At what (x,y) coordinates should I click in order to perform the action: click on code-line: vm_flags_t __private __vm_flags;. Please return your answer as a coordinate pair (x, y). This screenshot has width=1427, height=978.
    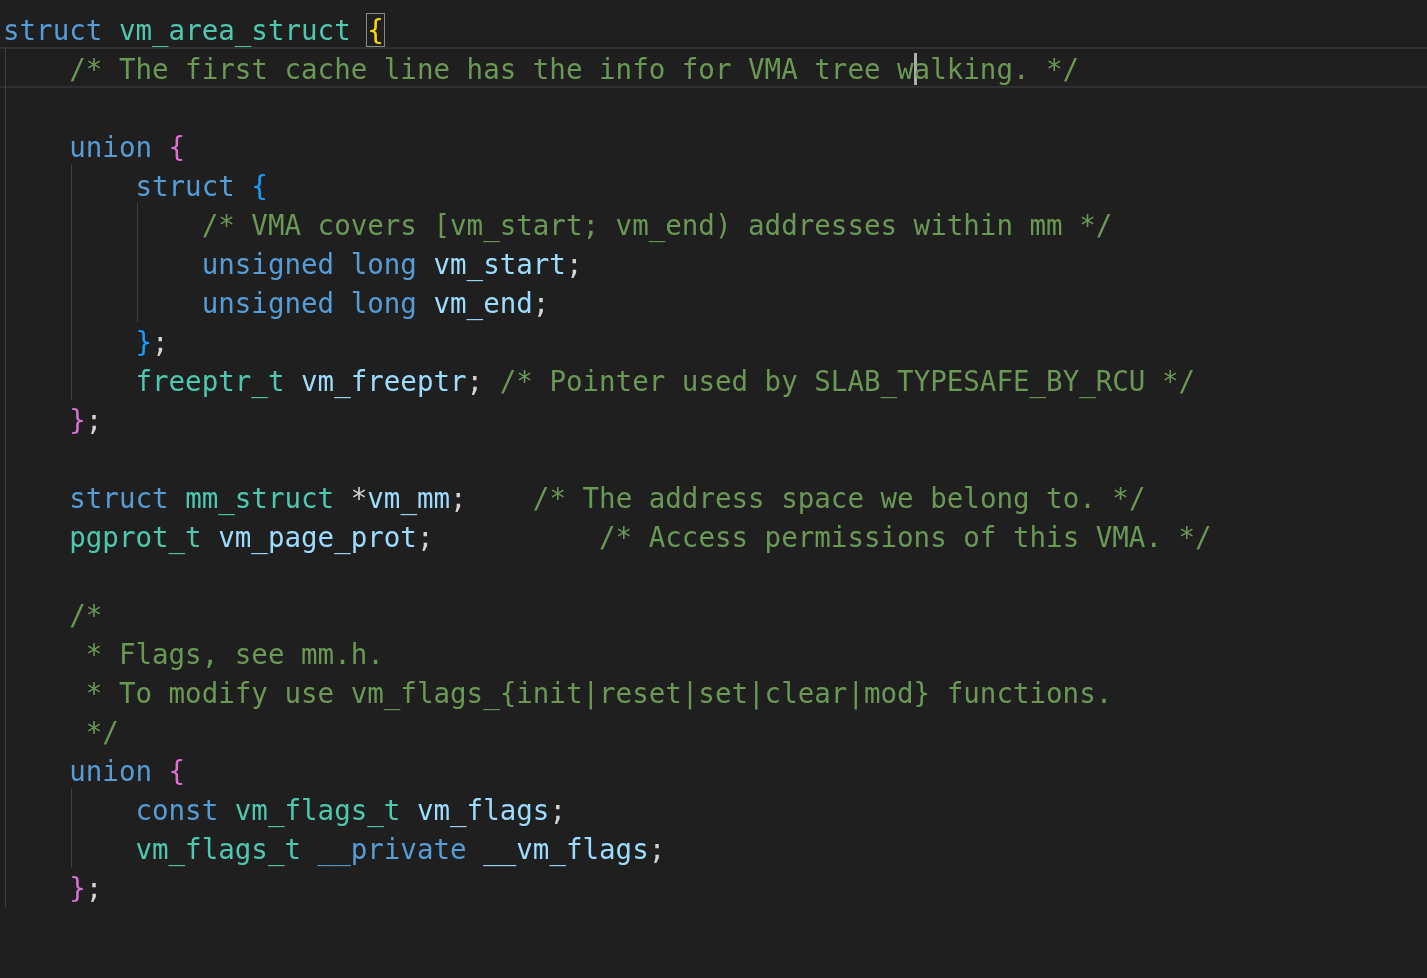
    Looking at the image, I should click on (400, 849).